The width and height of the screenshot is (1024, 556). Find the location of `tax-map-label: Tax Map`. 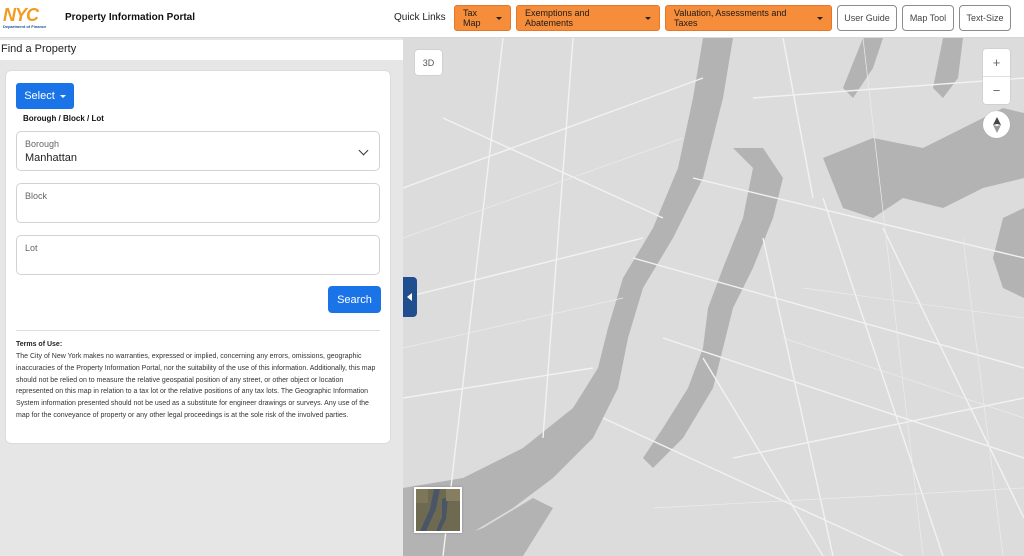

tax-map-label: Tax Map is located at coordinates (472, 18).